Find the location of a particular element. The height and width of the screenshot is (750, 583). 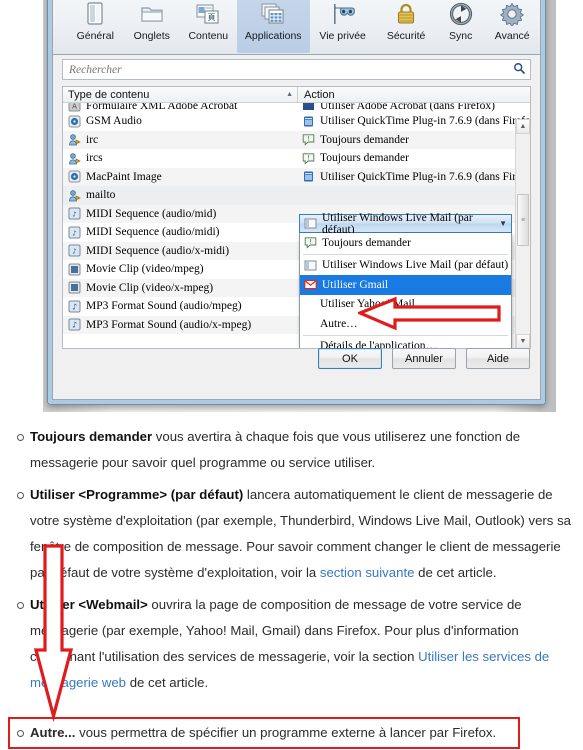

row-content-type-label: Movie Clip (video/mpeg) is located at coordinates (145, 269).